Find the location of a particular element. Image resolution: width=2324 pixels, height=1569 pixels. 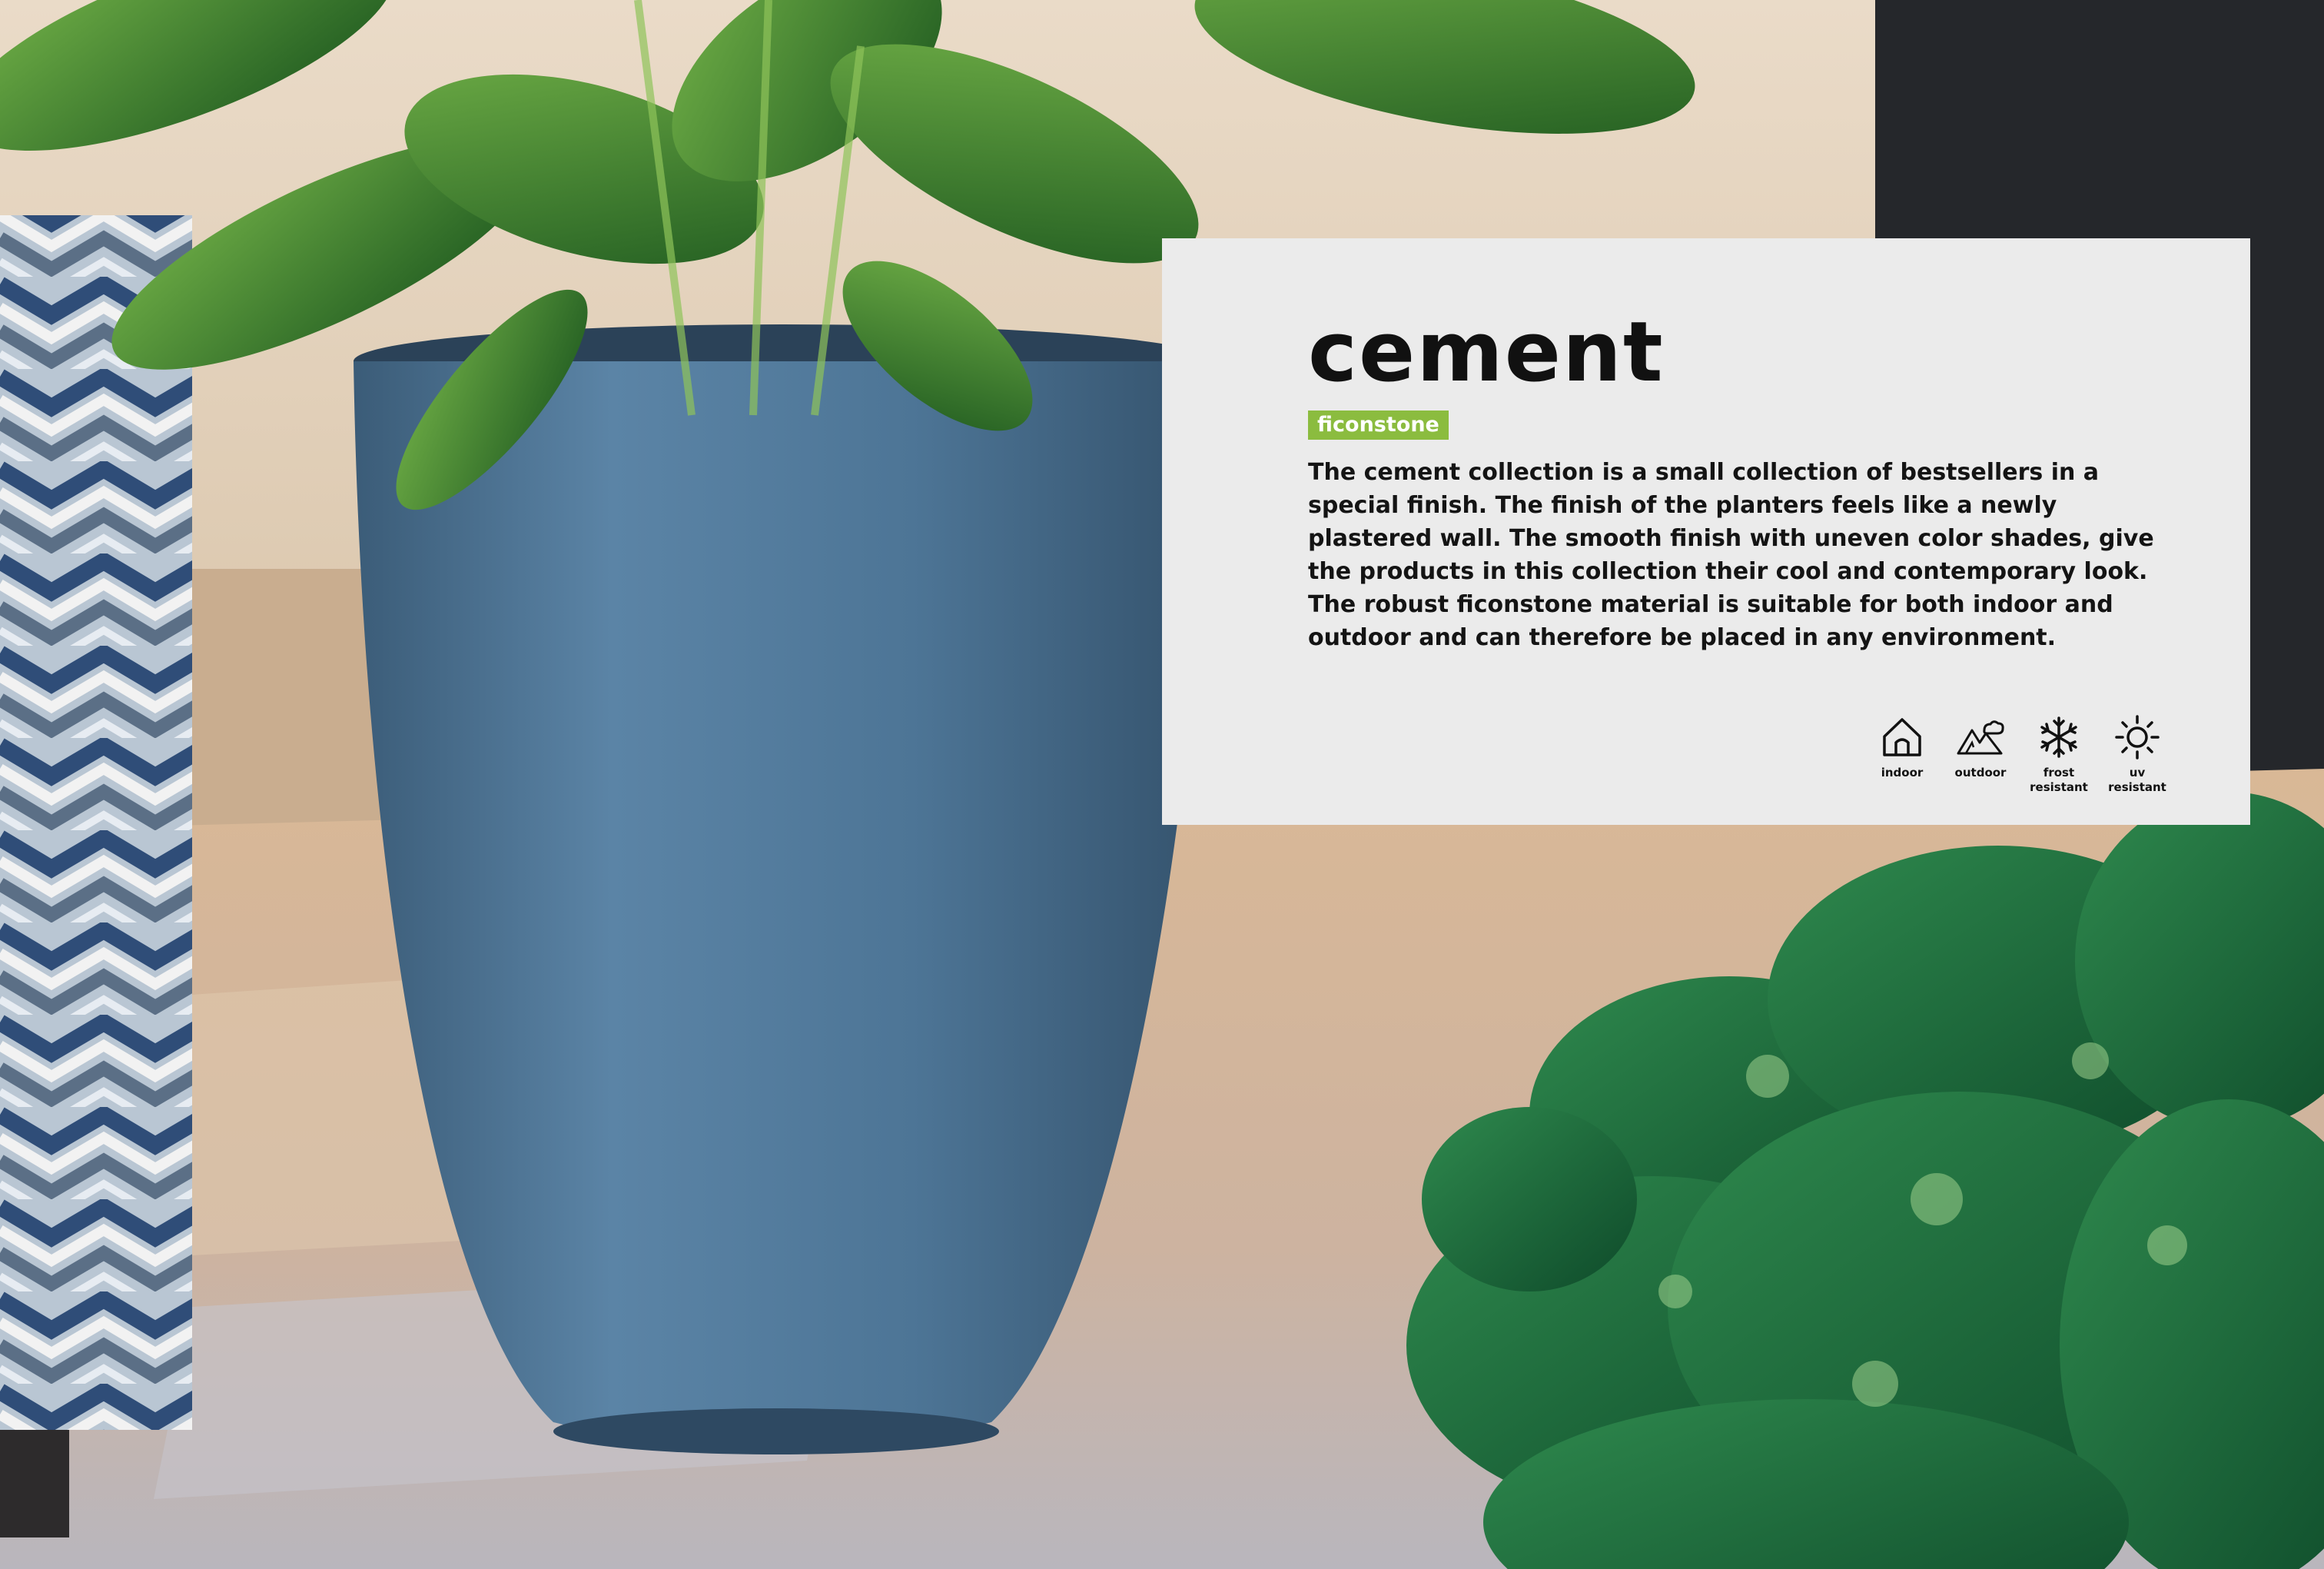

feature-label: frost resistant is located at coordinates (2059, 780).